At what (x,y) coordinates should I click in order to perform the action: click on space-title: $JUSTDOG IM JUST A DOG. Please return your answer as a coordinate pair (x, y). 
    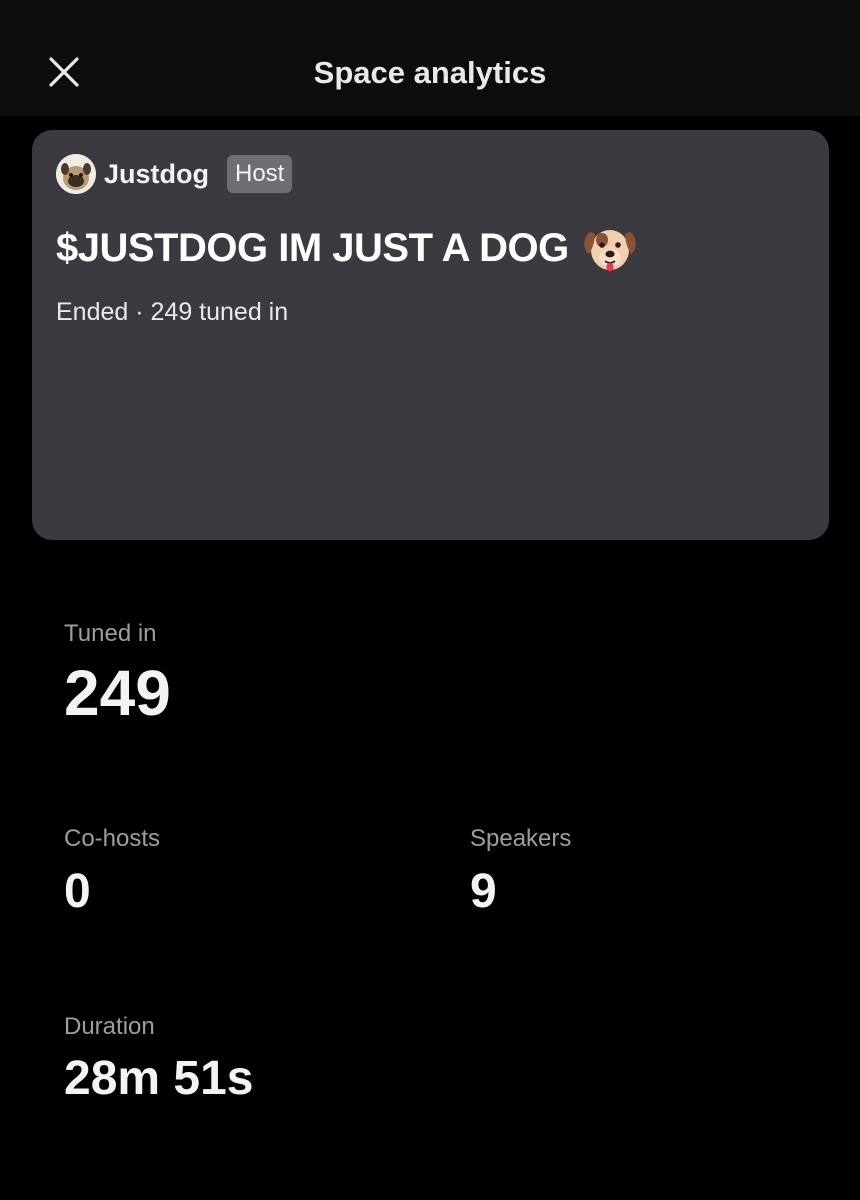
    Looking at the image, I should click on (347, 248).